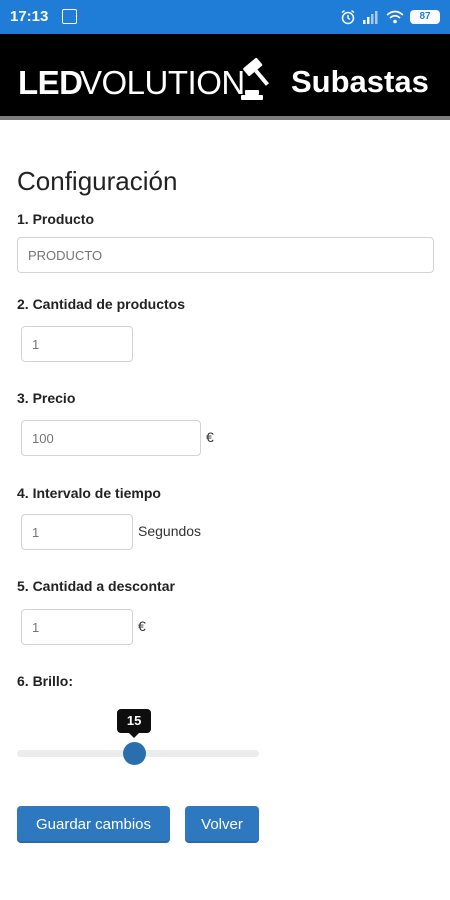  Describe the element at coordinates (425, 17) in the screenshot. I see `battery-icon: 87` at that location.